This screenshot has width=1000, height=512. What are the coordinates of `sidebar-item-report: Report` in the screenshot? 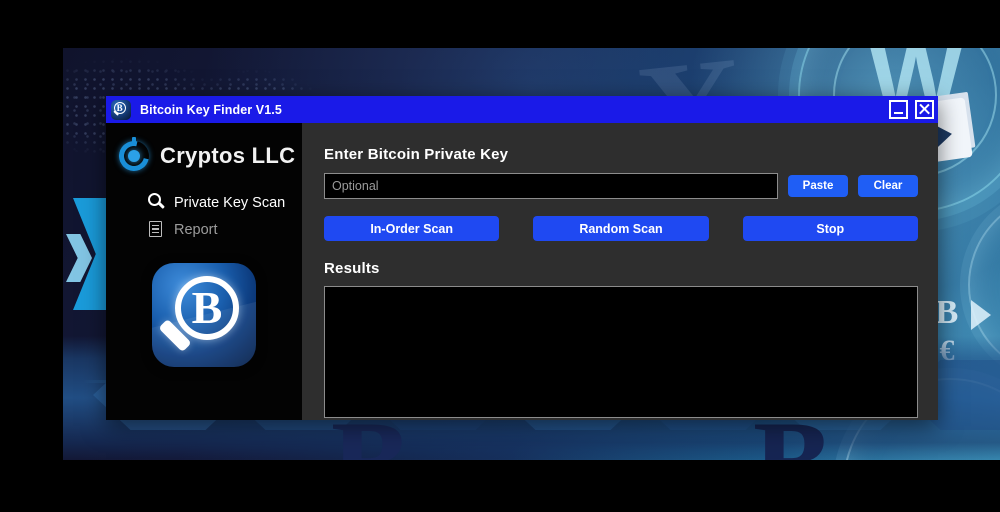 It's located at (224, 229).